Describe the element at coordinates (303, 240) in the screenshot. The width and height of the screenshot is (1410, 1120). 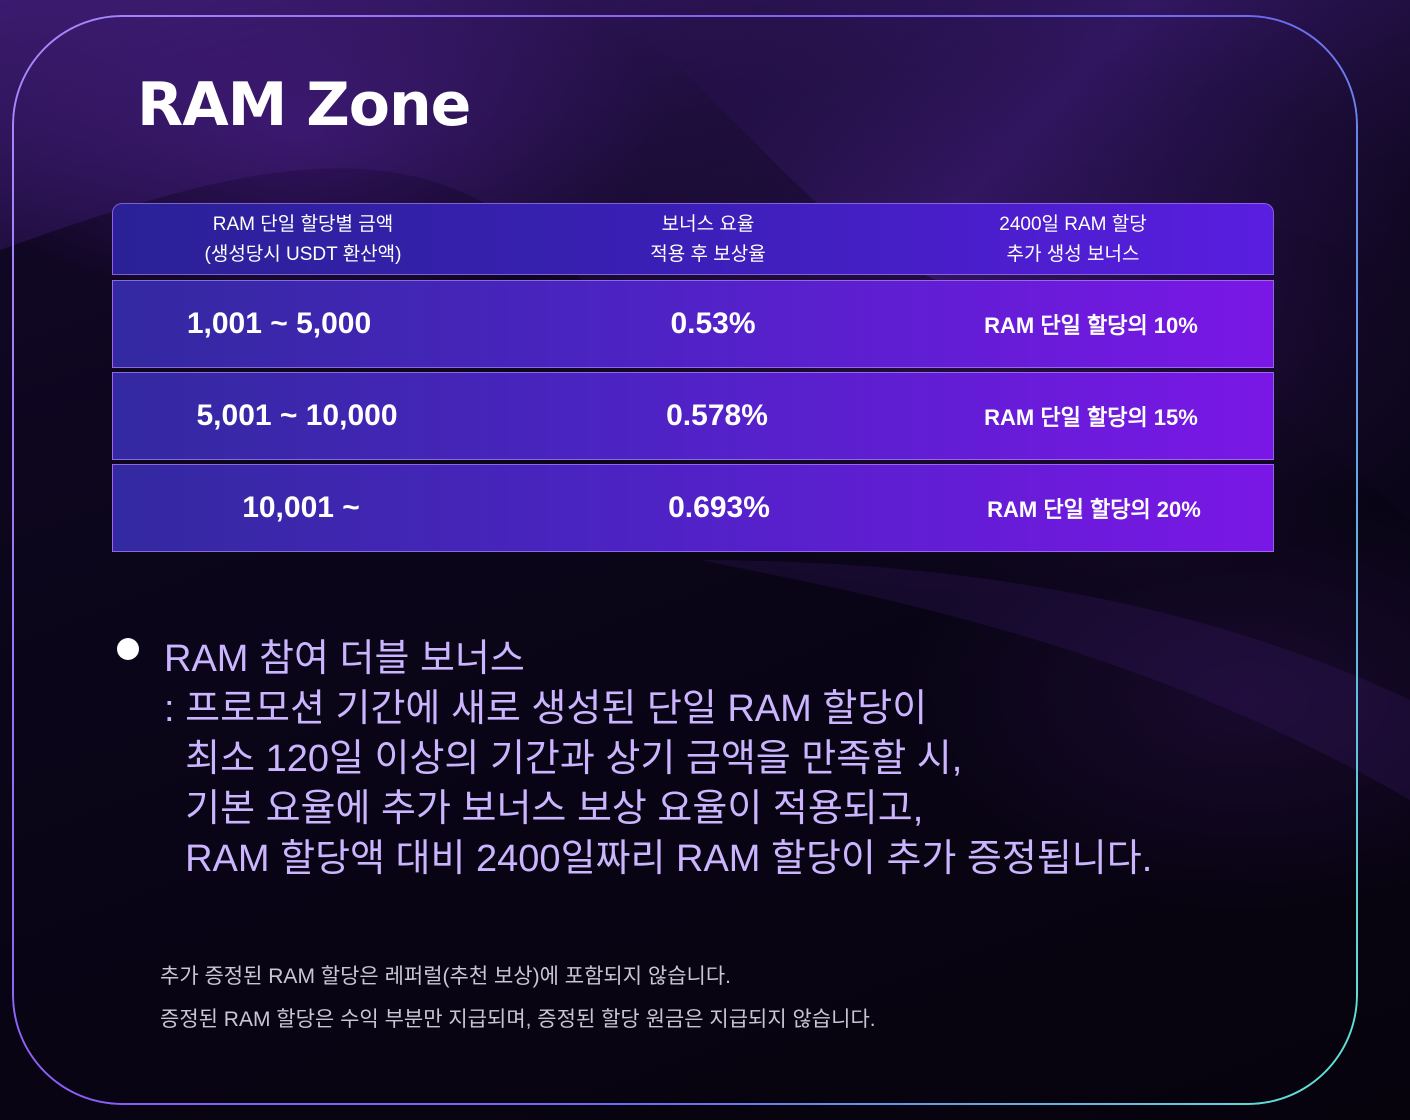
I see `header-amount: RAM 단일 할당별 금액 (생성당시 USDT 환산액)` at that location.